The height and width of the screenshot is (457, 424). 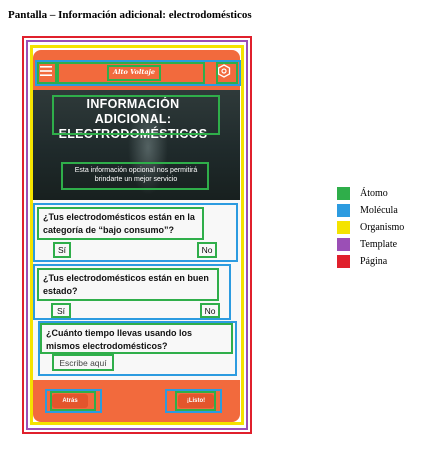 I want to click on legend-item-template: Template, so click(x=367, y=244).